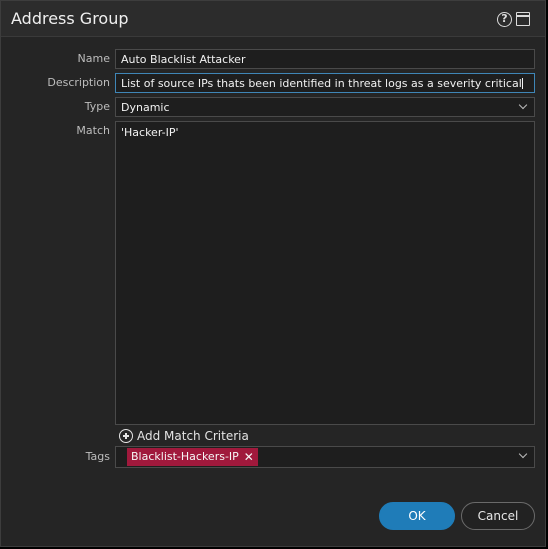  Describe the element at coordinates (93, 58) in the screenshot. I see `name-label: Name` at that location.